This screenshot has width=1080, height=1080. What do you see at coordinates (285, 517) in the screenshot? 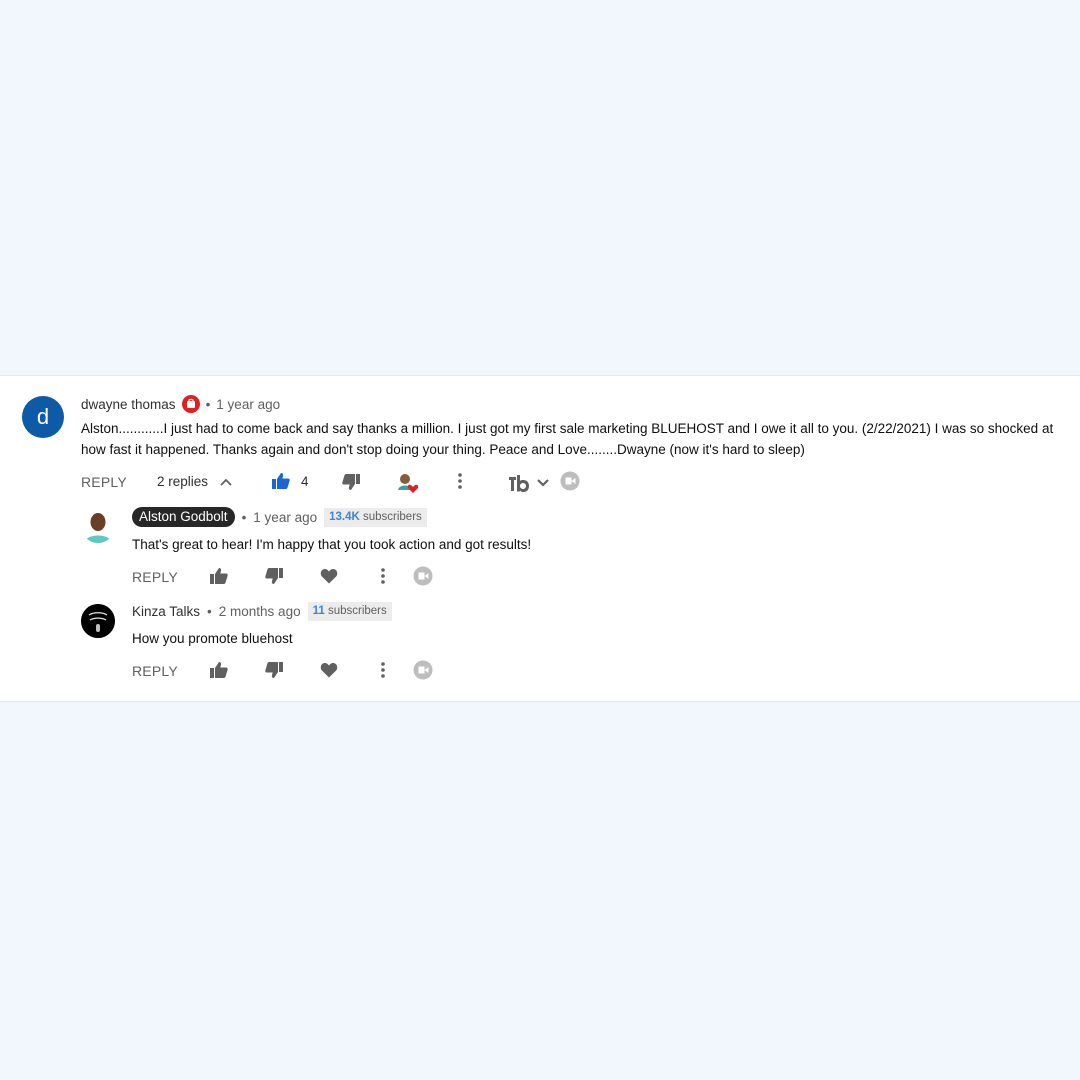
I see `reply-time: 1 year ago` at bounding box center [285, 517].